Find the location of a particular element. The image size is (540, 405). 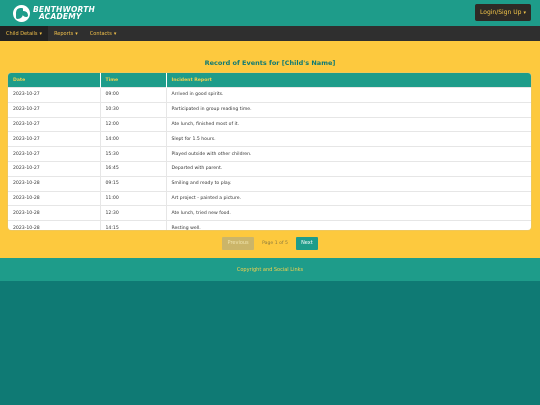

nav-item-label: Contacts is located at coordinates (100, 33).